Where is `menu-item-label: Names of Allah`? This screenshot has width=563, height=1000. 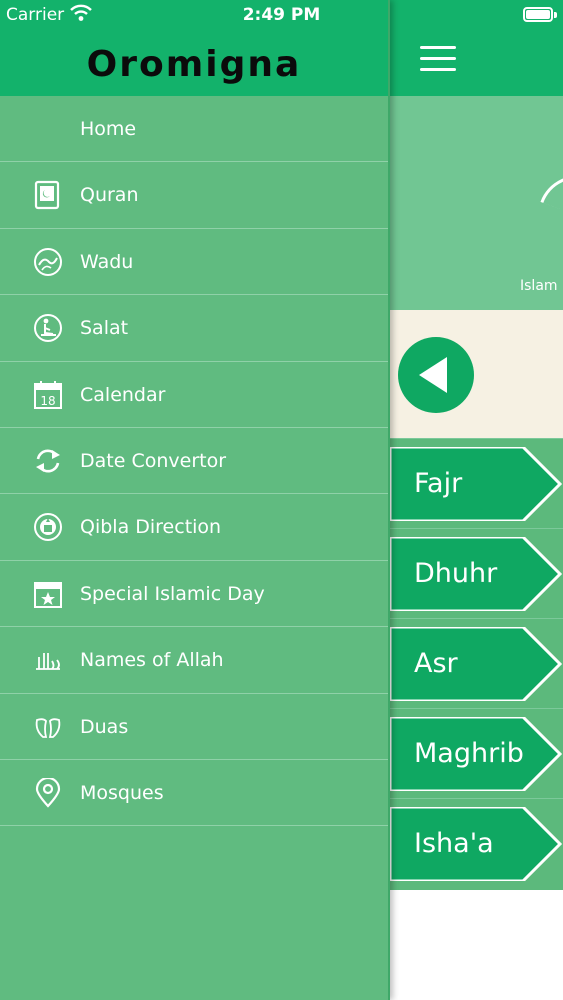 menu-item-label: Names of Allah is located at coordinates (152, 660).